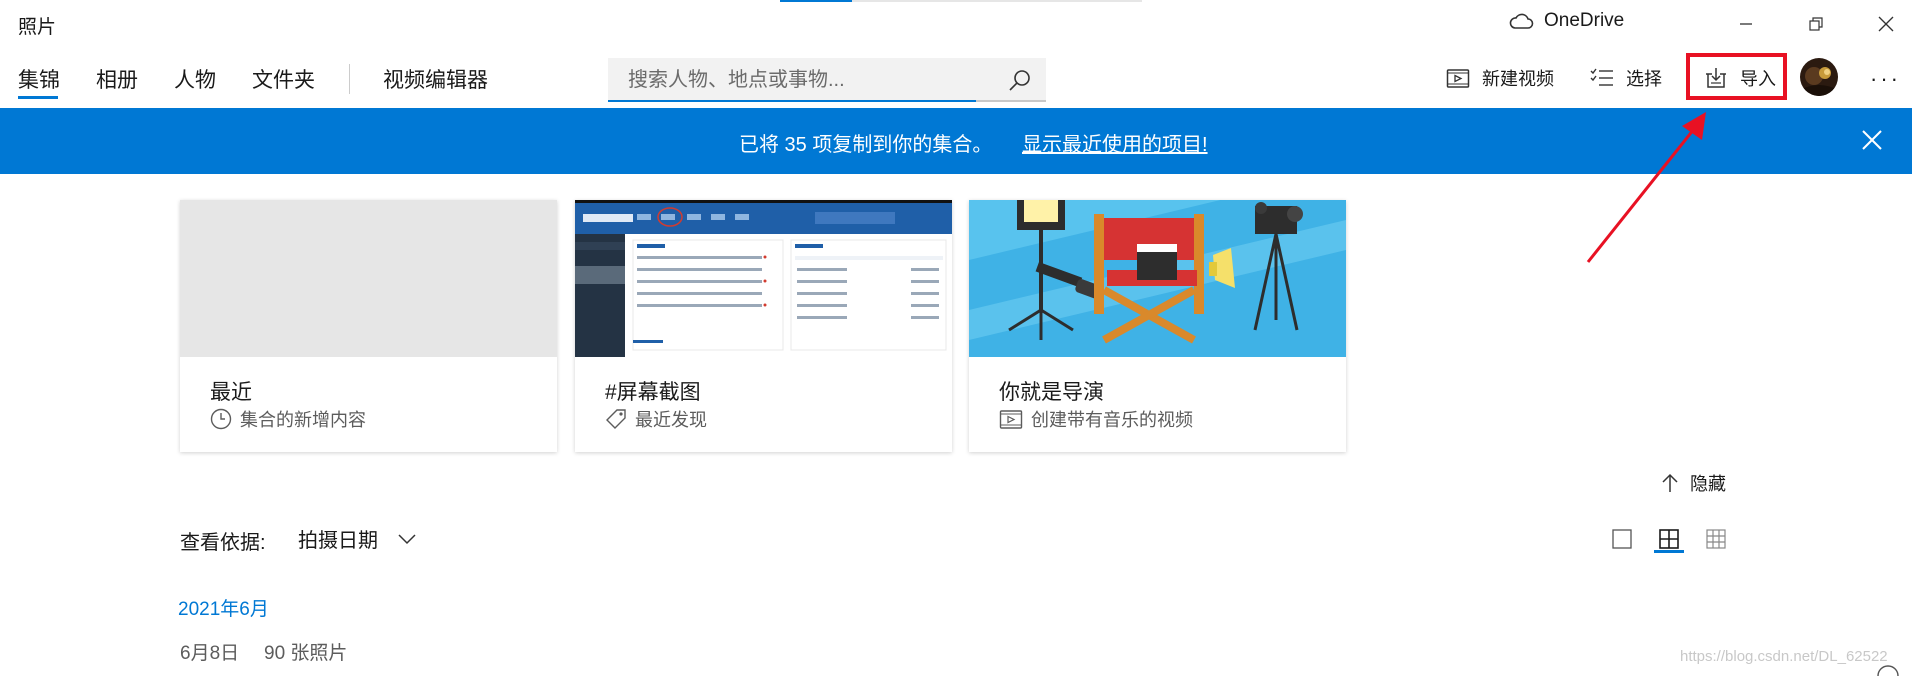  I want to click on card-subtitle: 最近发现, so click(656, 419).